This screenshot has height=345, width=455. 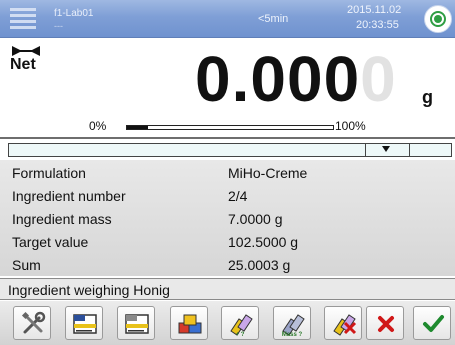 I want to click on cancel-button, so click(x=385, y=323).